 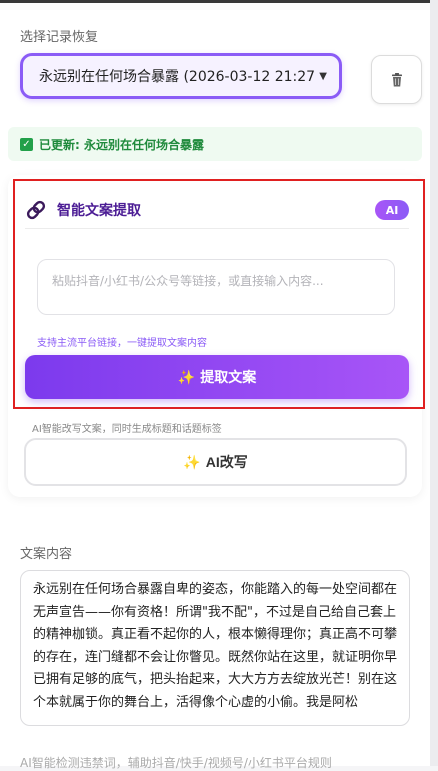 What do you see at coordinates (122, 343) in the screenshot?
I see `extract-hint: 支持主流平台链接，一键提取文案内容` at bounding box center [122, 343].